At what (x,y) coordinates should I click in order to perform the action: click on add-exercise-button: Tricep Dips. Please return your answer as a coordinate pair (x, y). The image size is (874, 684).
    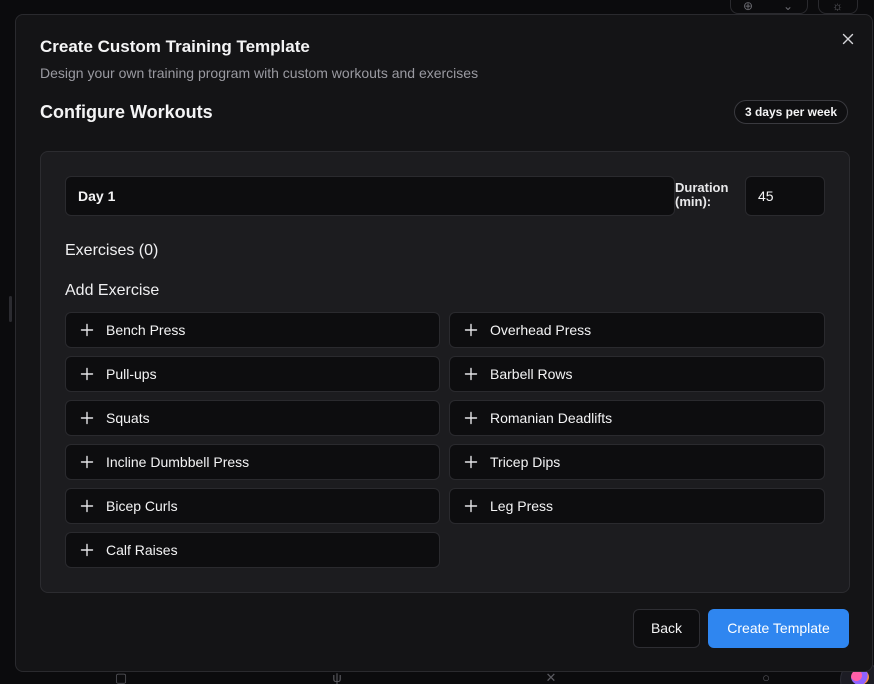
    Looking at the image, I should click on (637, 462).